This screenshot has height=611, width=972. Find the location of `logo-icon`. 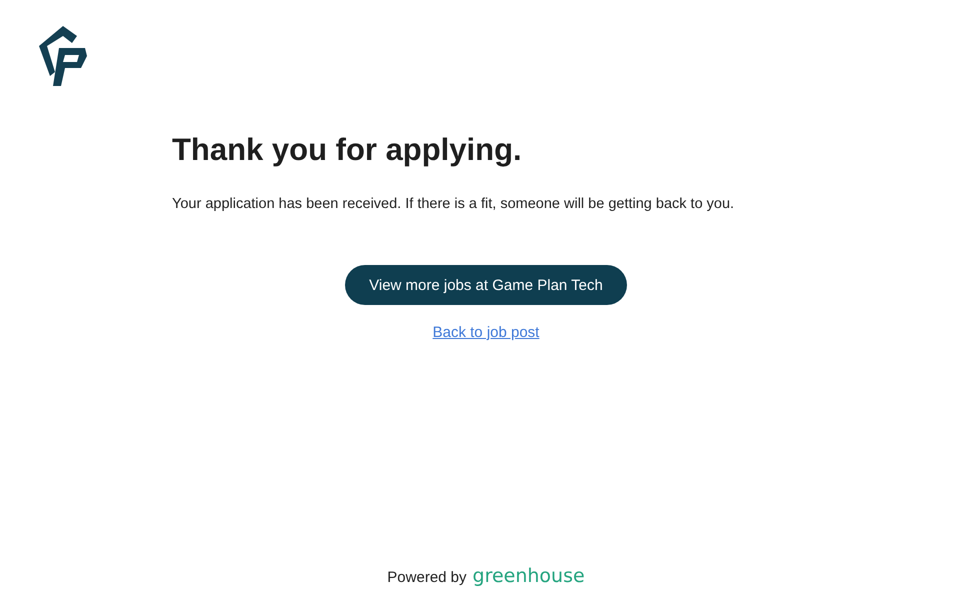

logo-icon is located at coordinates (63, 56).